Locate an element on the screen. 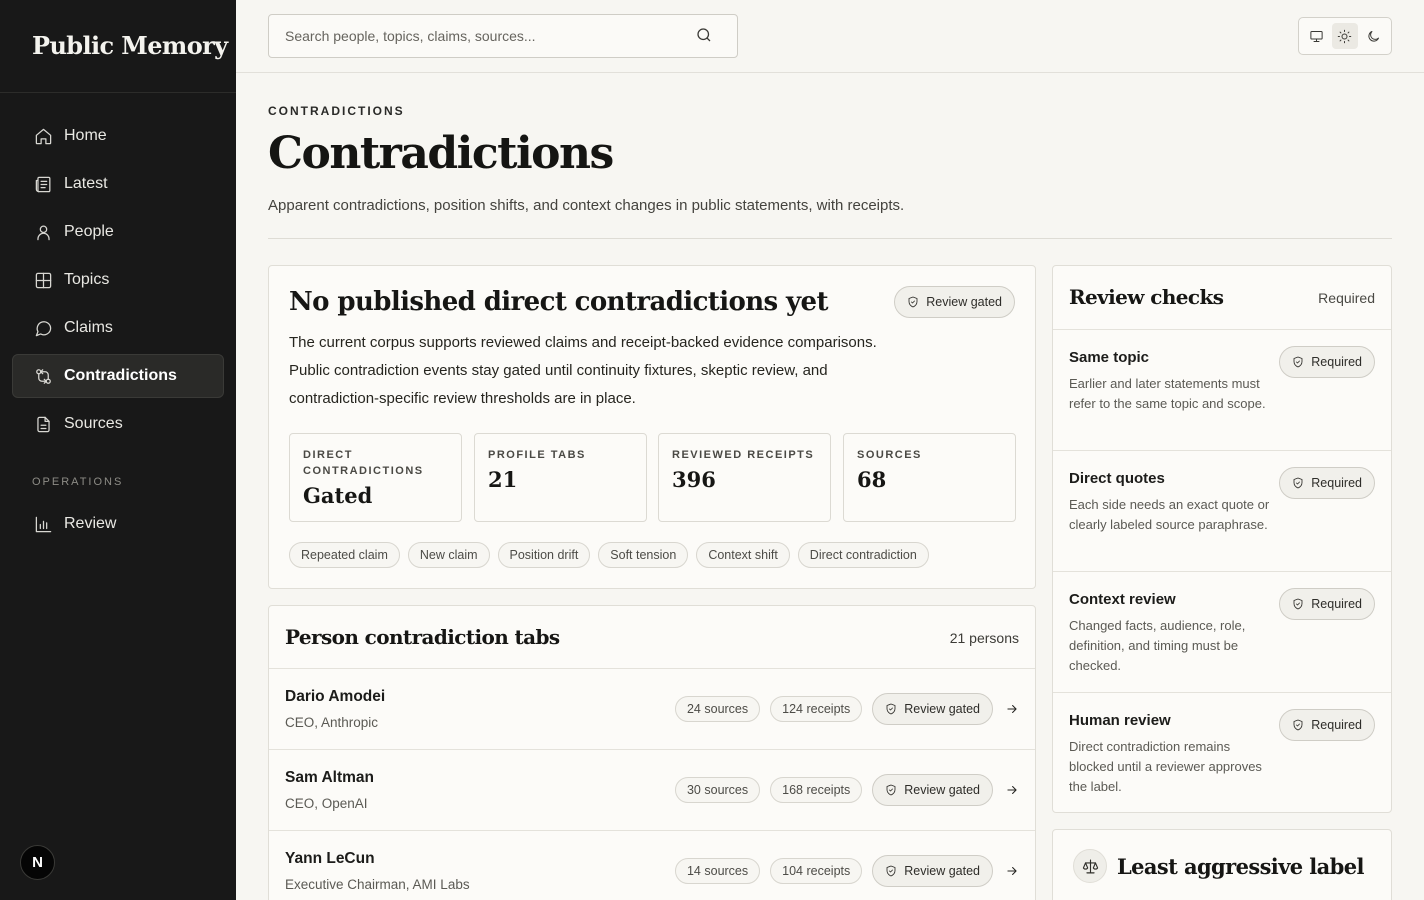 This screenshot has height=900, width=1424. person-name: Sam Altman is located at coordinates (330, 777).